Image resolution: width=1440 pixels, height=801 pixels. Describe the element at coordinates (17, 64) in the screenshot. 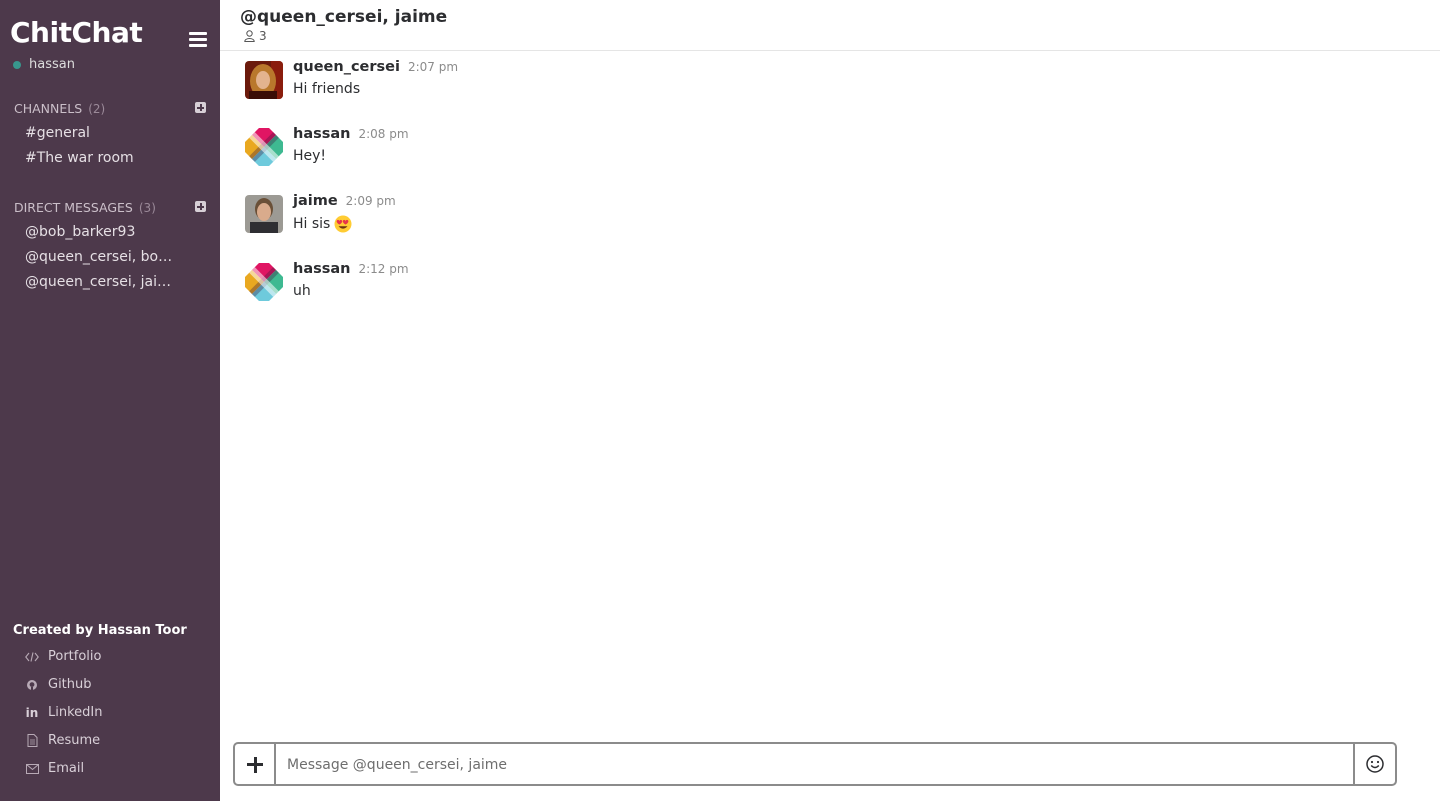

I see `online-presence-icon` at that location.